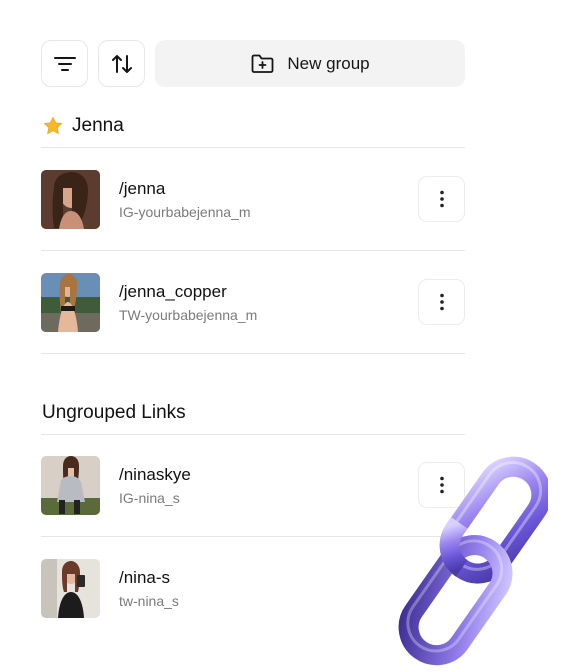 This screenshot has height=672, width=567. I want to click on star-icon, so click(53, 125).